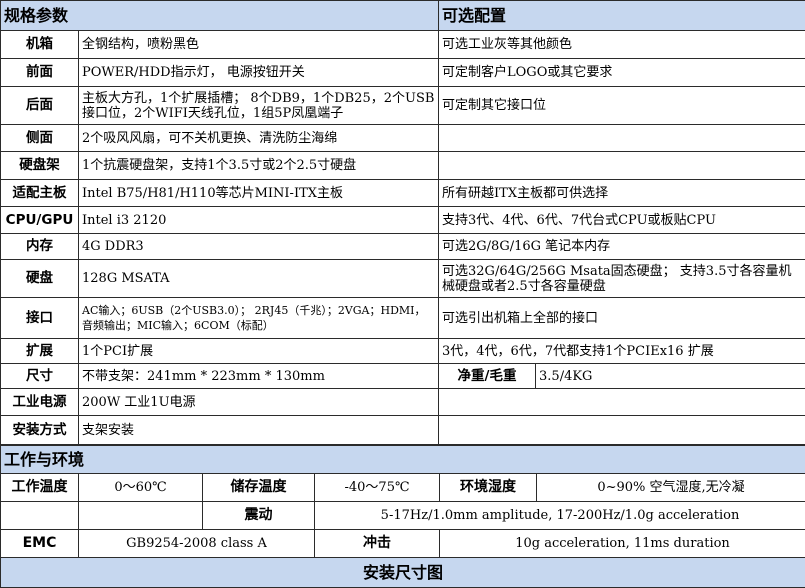  Describe the element at coordinates (40, 45) in the screenshot. I see `row-label: 机箱` at that location.